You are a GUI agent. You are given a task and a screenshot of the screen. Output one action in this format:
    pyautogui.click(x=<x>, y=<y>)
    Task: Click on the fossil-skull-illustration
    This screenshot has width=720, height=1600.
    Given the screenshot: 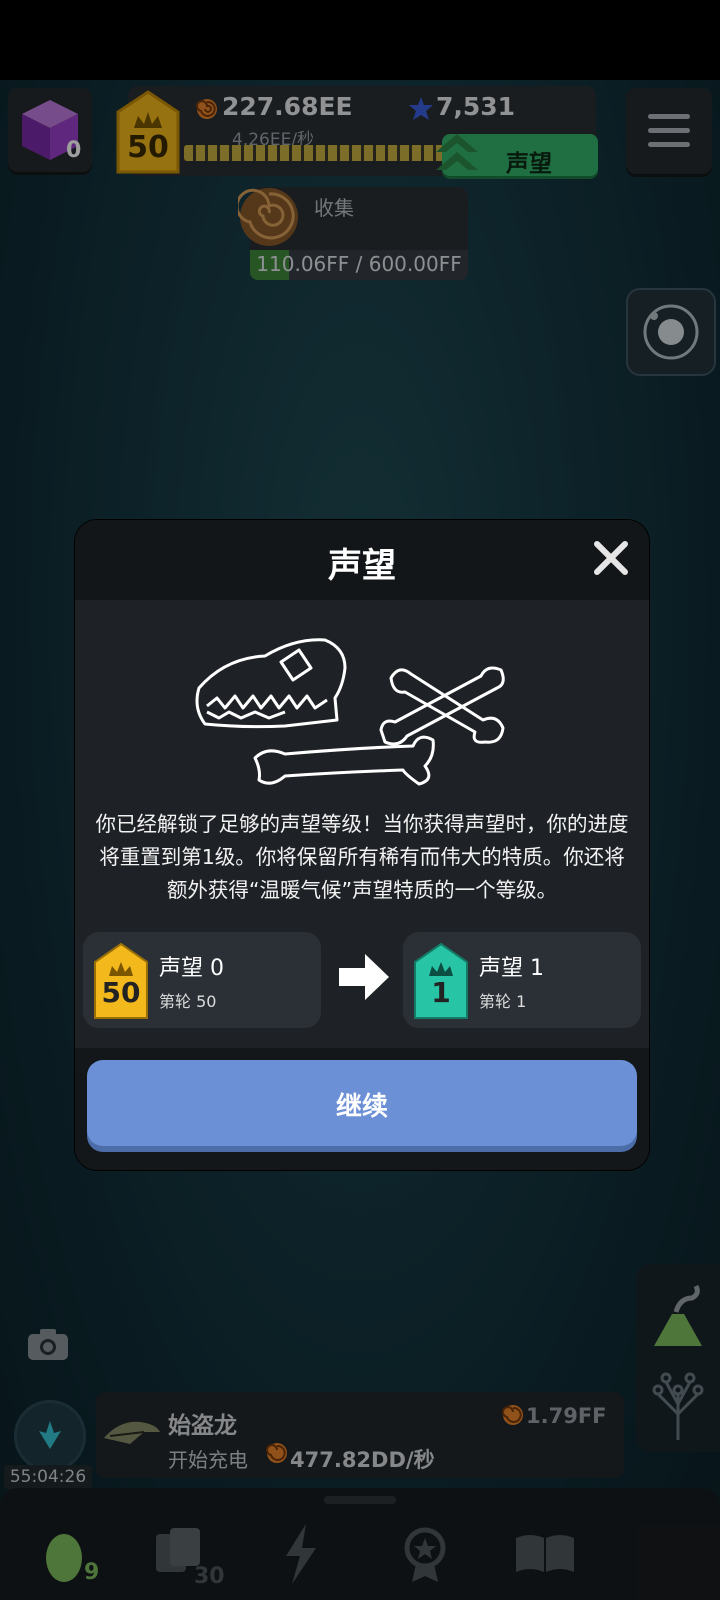 What is the action you would take?
    pyautogui.click(x=350, y=712)
    